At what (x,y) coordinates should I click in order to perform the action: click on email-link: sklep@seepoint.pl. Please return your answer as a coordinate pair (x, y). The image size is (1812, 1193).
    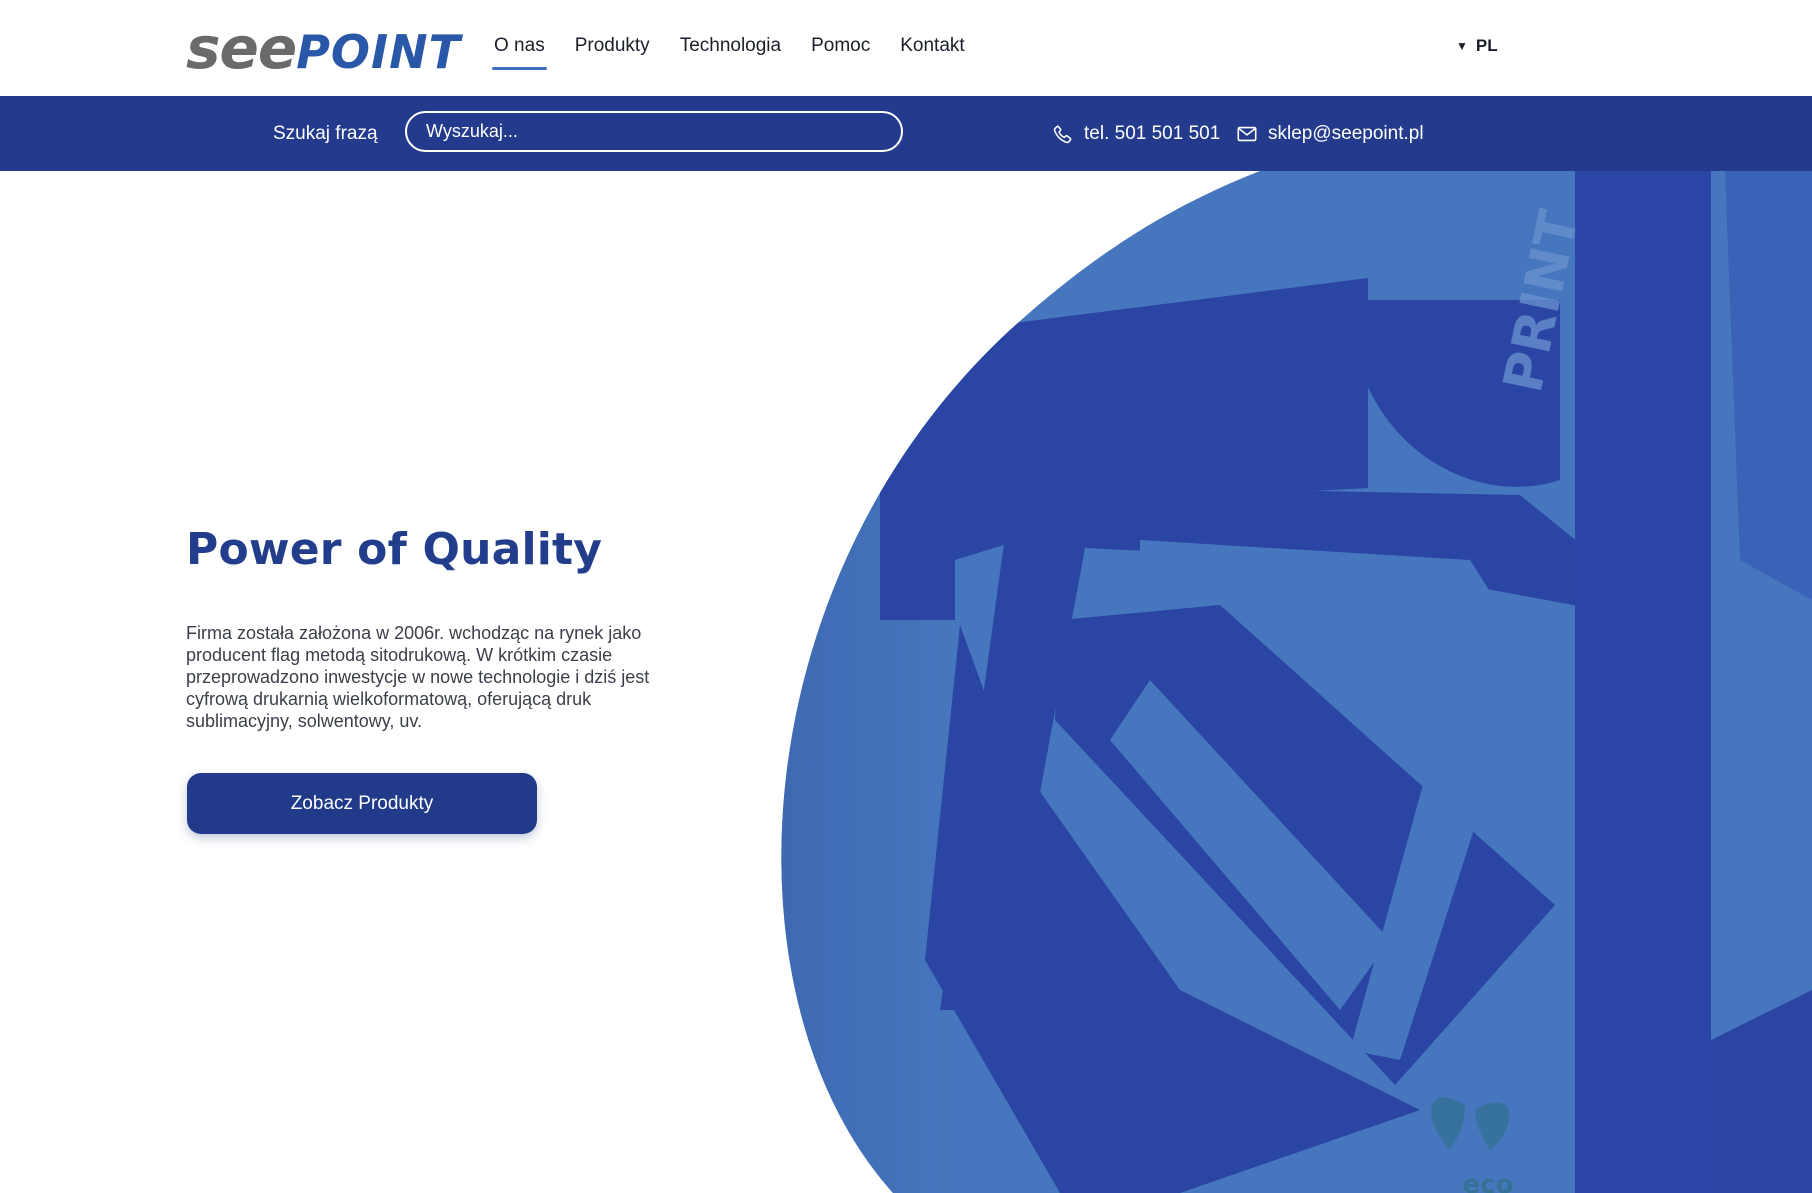
    Looking at the image, I should click on (1330, 133).